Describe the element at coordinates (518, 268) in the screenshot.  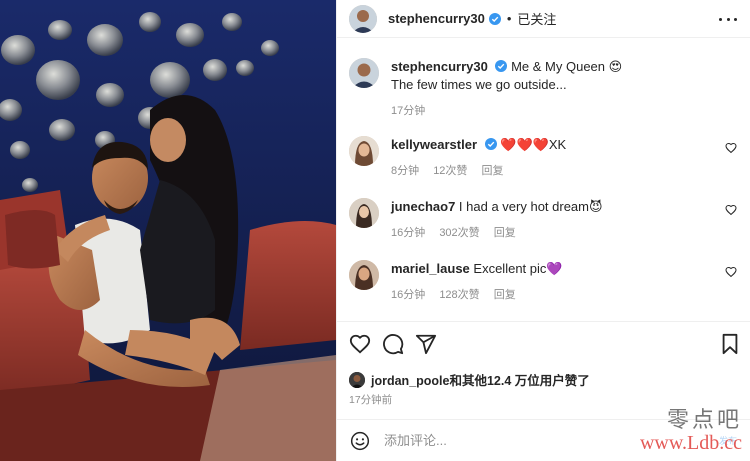
I see `comment-text: Excellent pic💜` at that location.